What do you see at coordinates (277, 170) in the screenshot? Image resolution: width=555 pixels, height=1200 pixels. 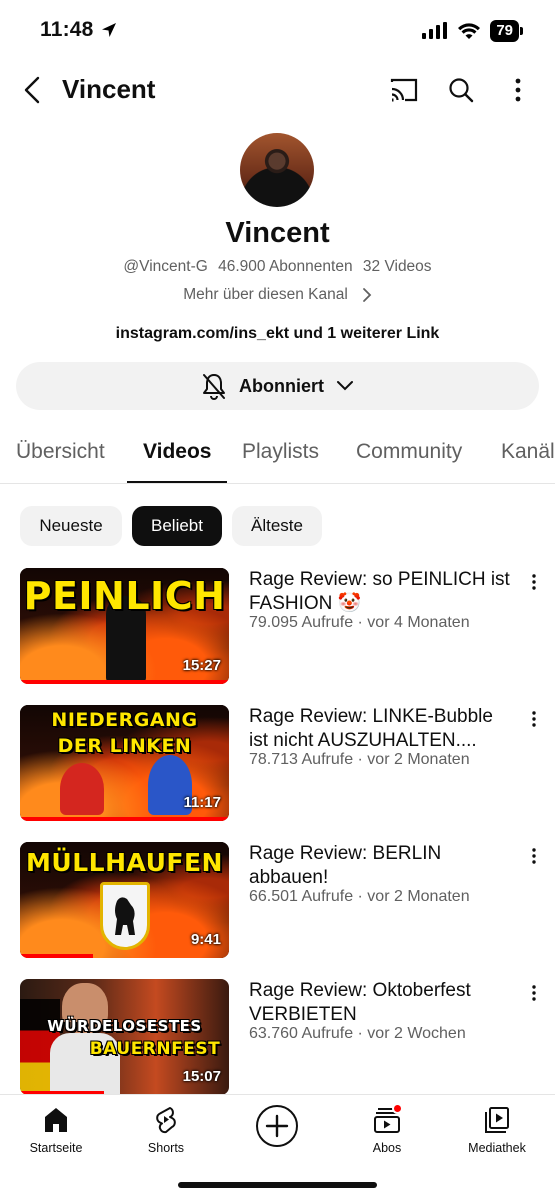 I see `channel-avatar` at bounding box center [277, 170].